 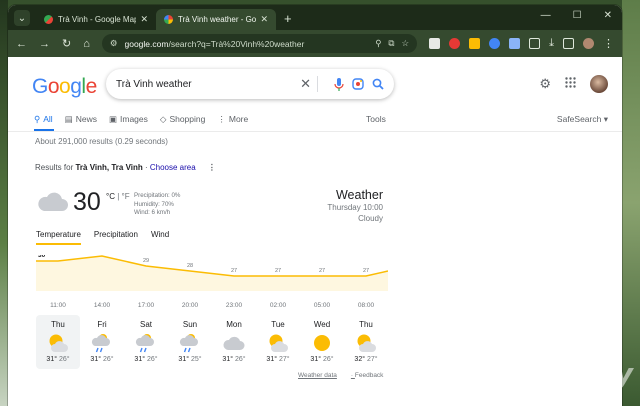 I want to click on search-icon, so click(x=378, y=84).